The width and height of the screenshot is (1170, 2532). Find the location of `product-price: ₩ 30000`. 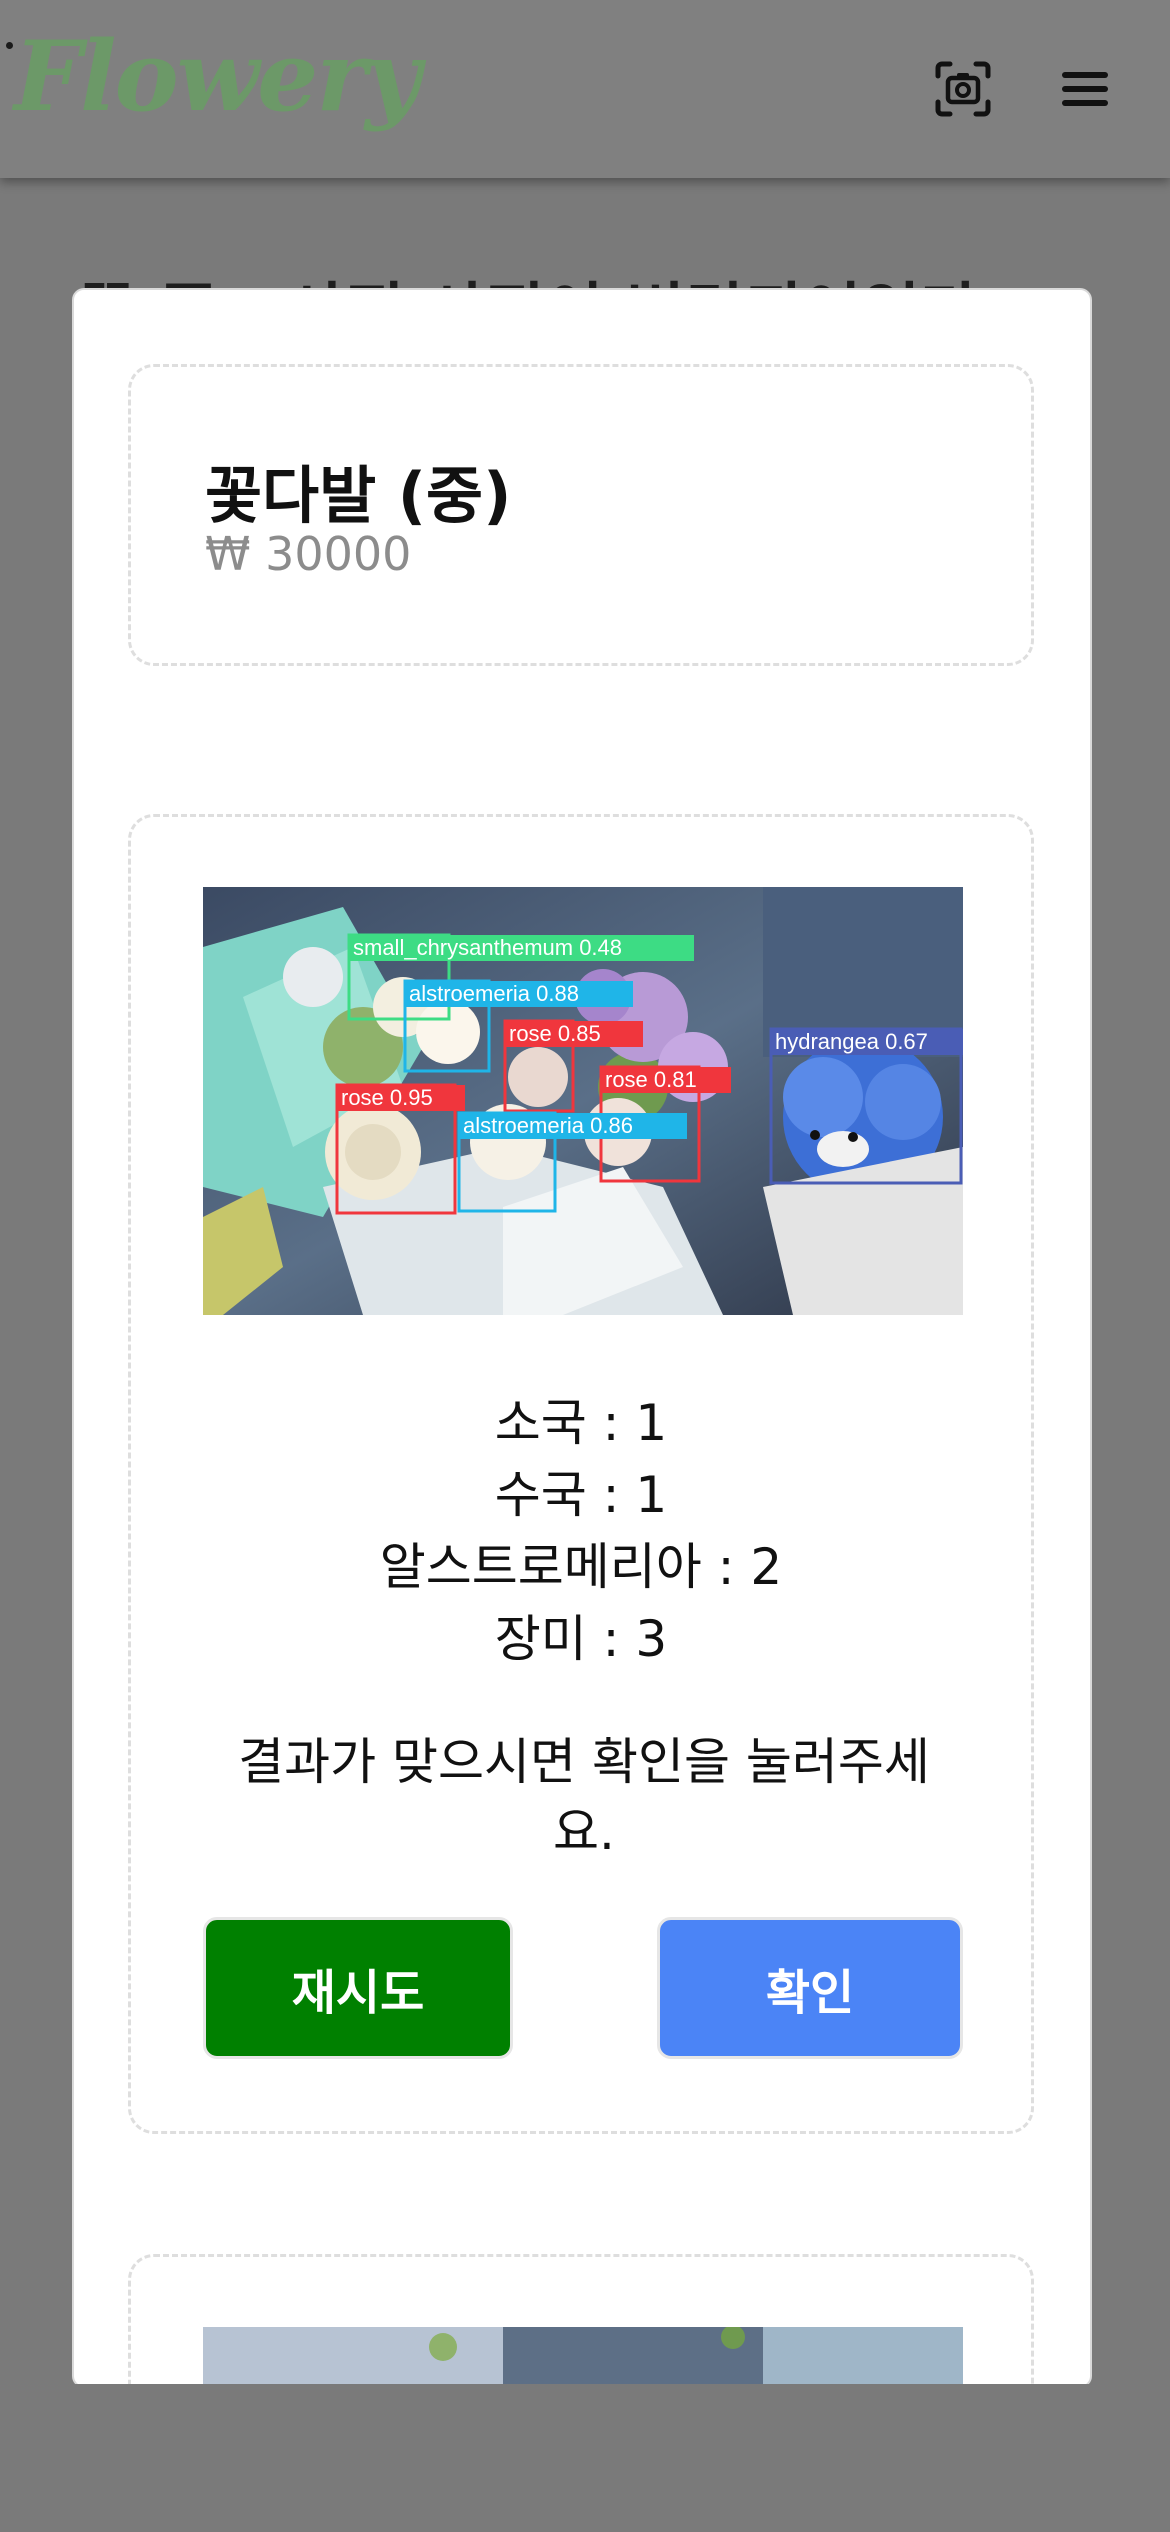

product-price: ₩ 30000 is located at coordinates (308, 554).